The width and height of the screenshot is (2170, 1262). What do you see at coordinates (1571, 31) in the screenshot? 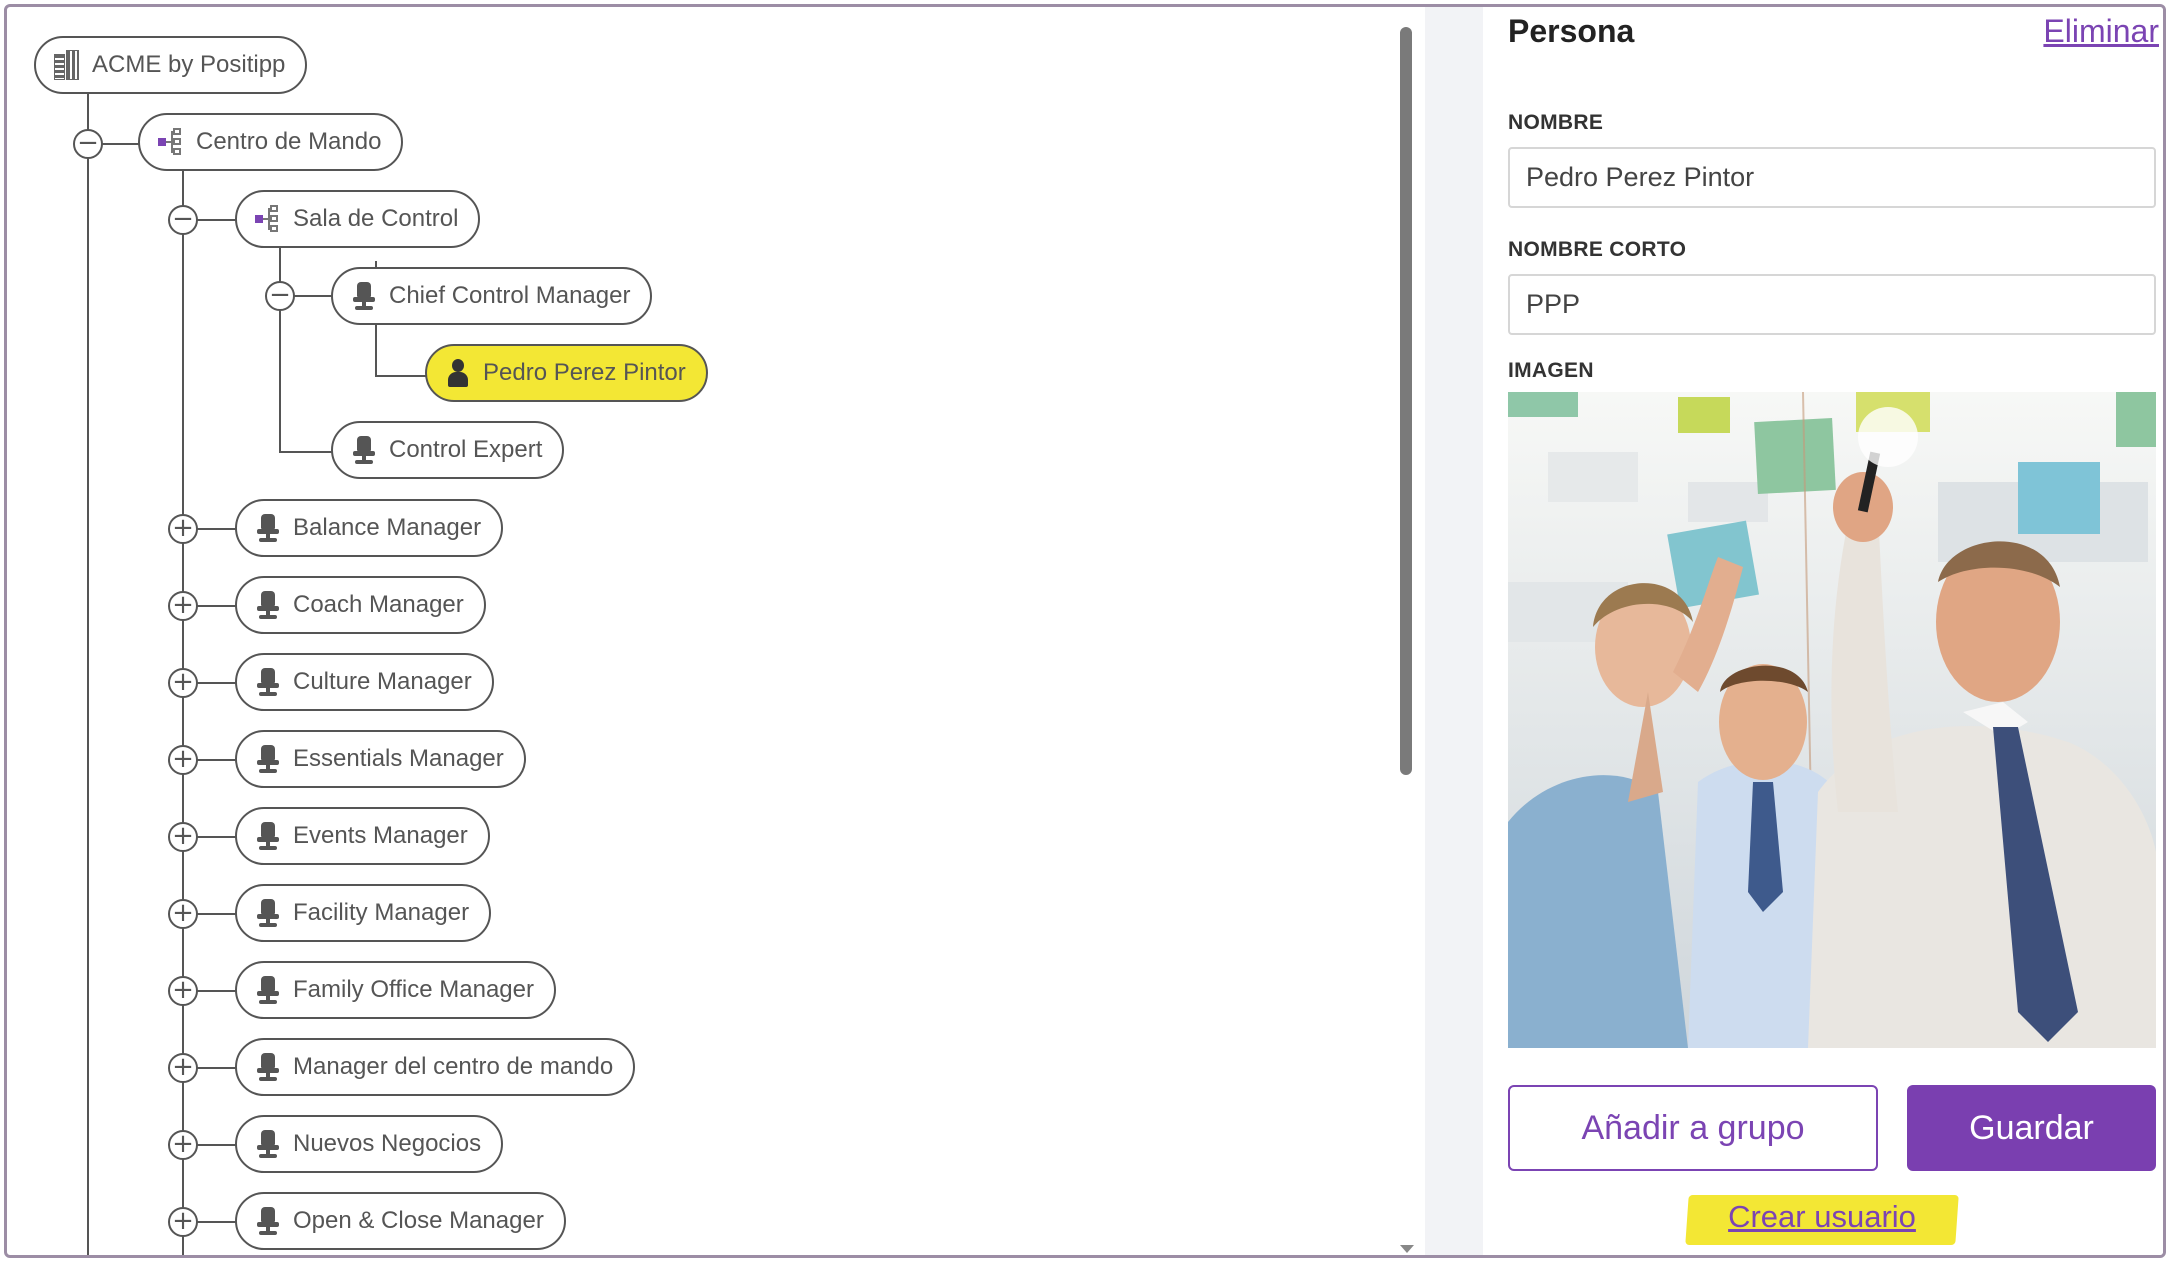
I see `panel-title: Persona` at bounding box center [1571, 31].